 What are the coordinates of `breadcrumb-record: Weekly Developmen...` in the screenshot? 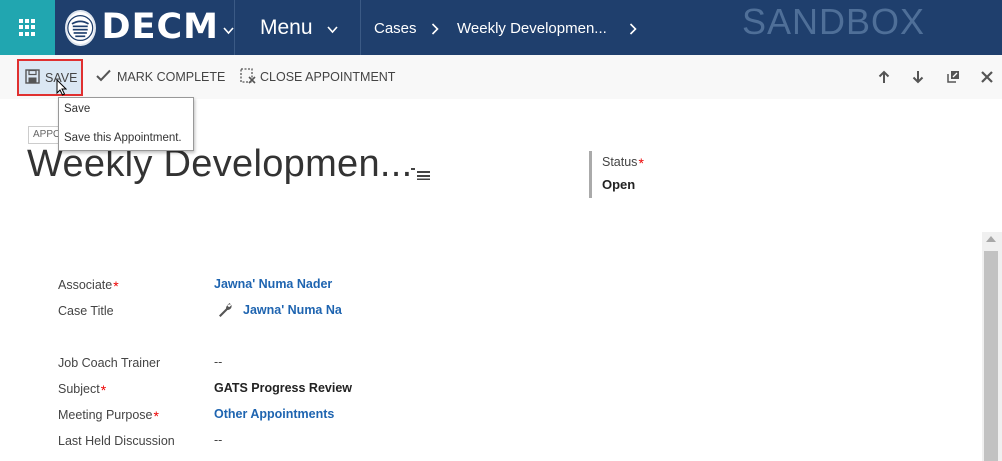 It's located at (532, 27).